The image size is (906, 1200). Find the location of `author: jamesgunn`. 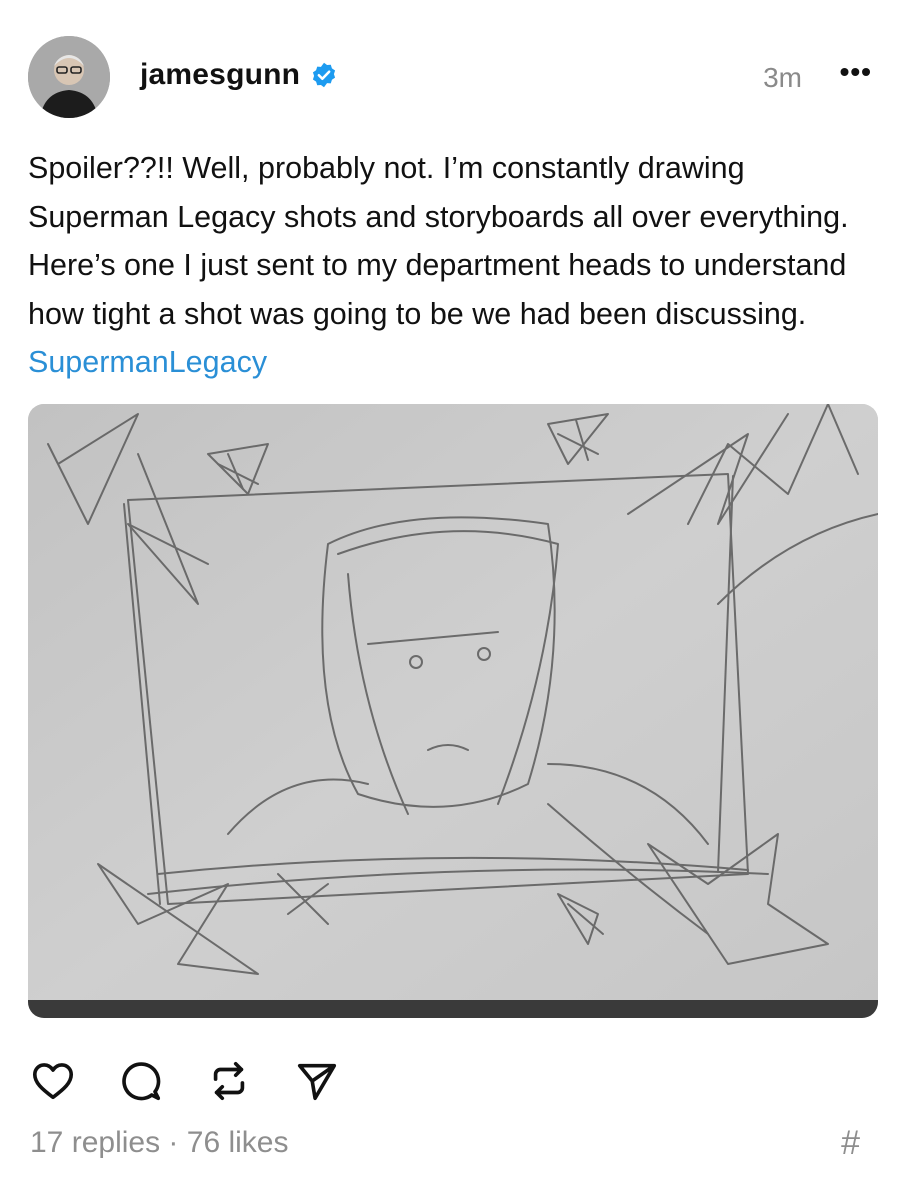

author: jamesgunn is located at coordinates (239, 75).